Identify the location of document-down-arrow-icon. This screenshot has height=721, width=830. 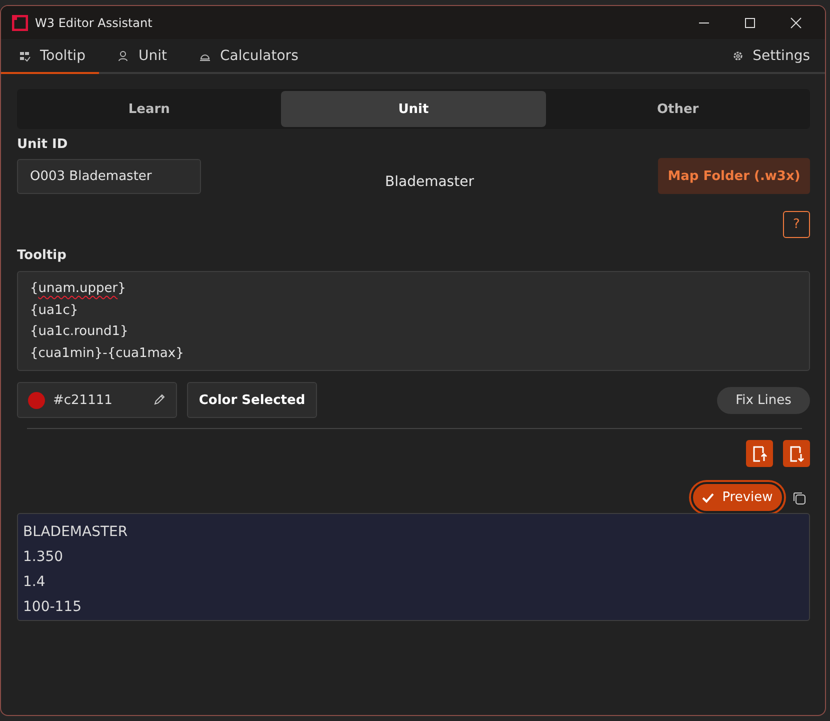
(797, 453).